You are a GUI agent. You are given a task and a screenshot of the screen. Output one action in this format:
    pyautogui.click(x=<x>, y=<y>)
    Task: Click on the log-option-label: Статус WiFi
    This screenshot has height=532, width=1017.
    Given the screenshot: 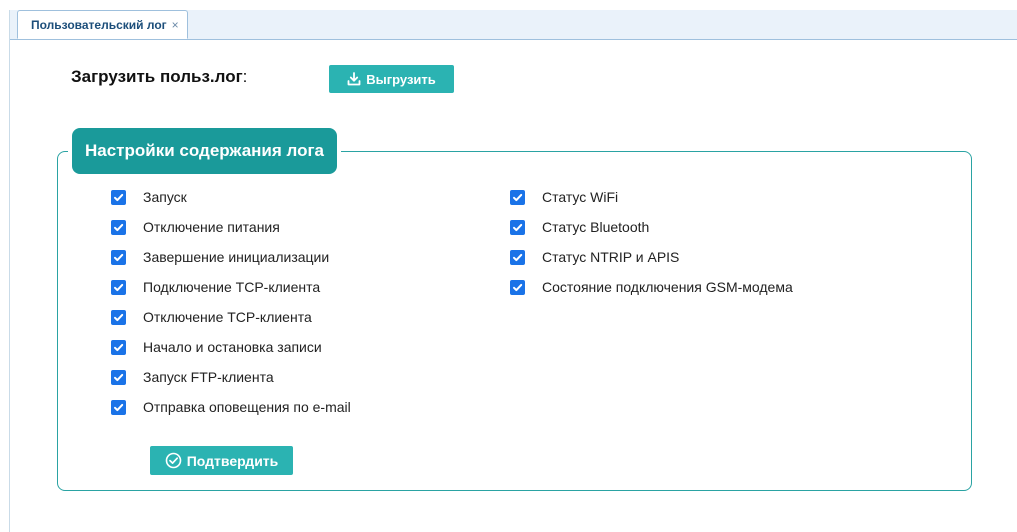 What is the action you would take?
    pyautogui.click(x=580, y=197)
    